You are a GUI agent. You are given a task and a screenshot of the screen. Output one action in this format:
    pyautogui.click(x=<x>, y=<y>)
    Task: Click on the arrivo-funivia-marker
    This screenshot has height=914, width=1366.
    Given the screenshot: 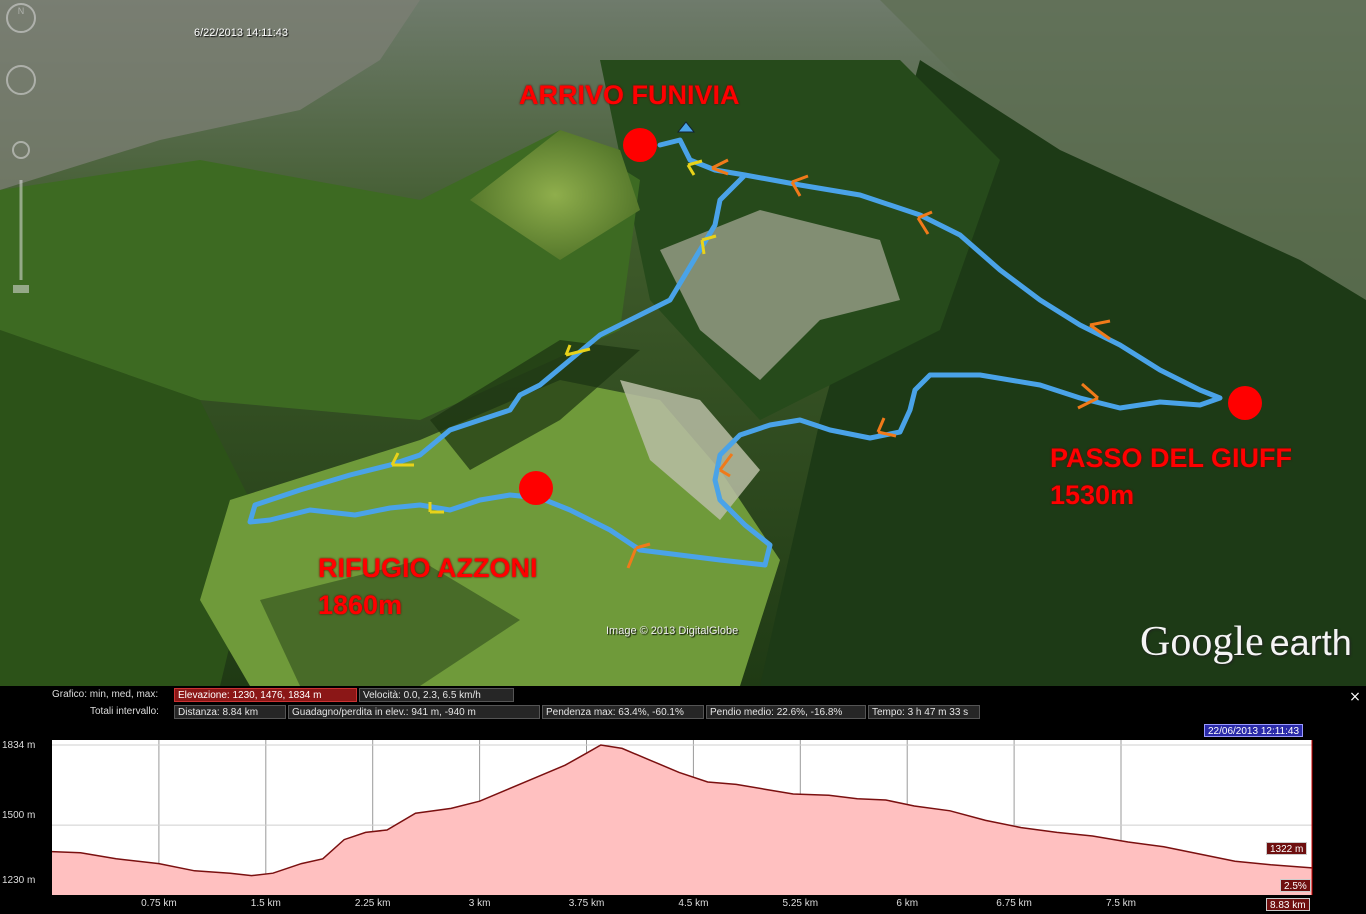 What is the action you would take?
    pyautogui.click(x=640, y=145)
    